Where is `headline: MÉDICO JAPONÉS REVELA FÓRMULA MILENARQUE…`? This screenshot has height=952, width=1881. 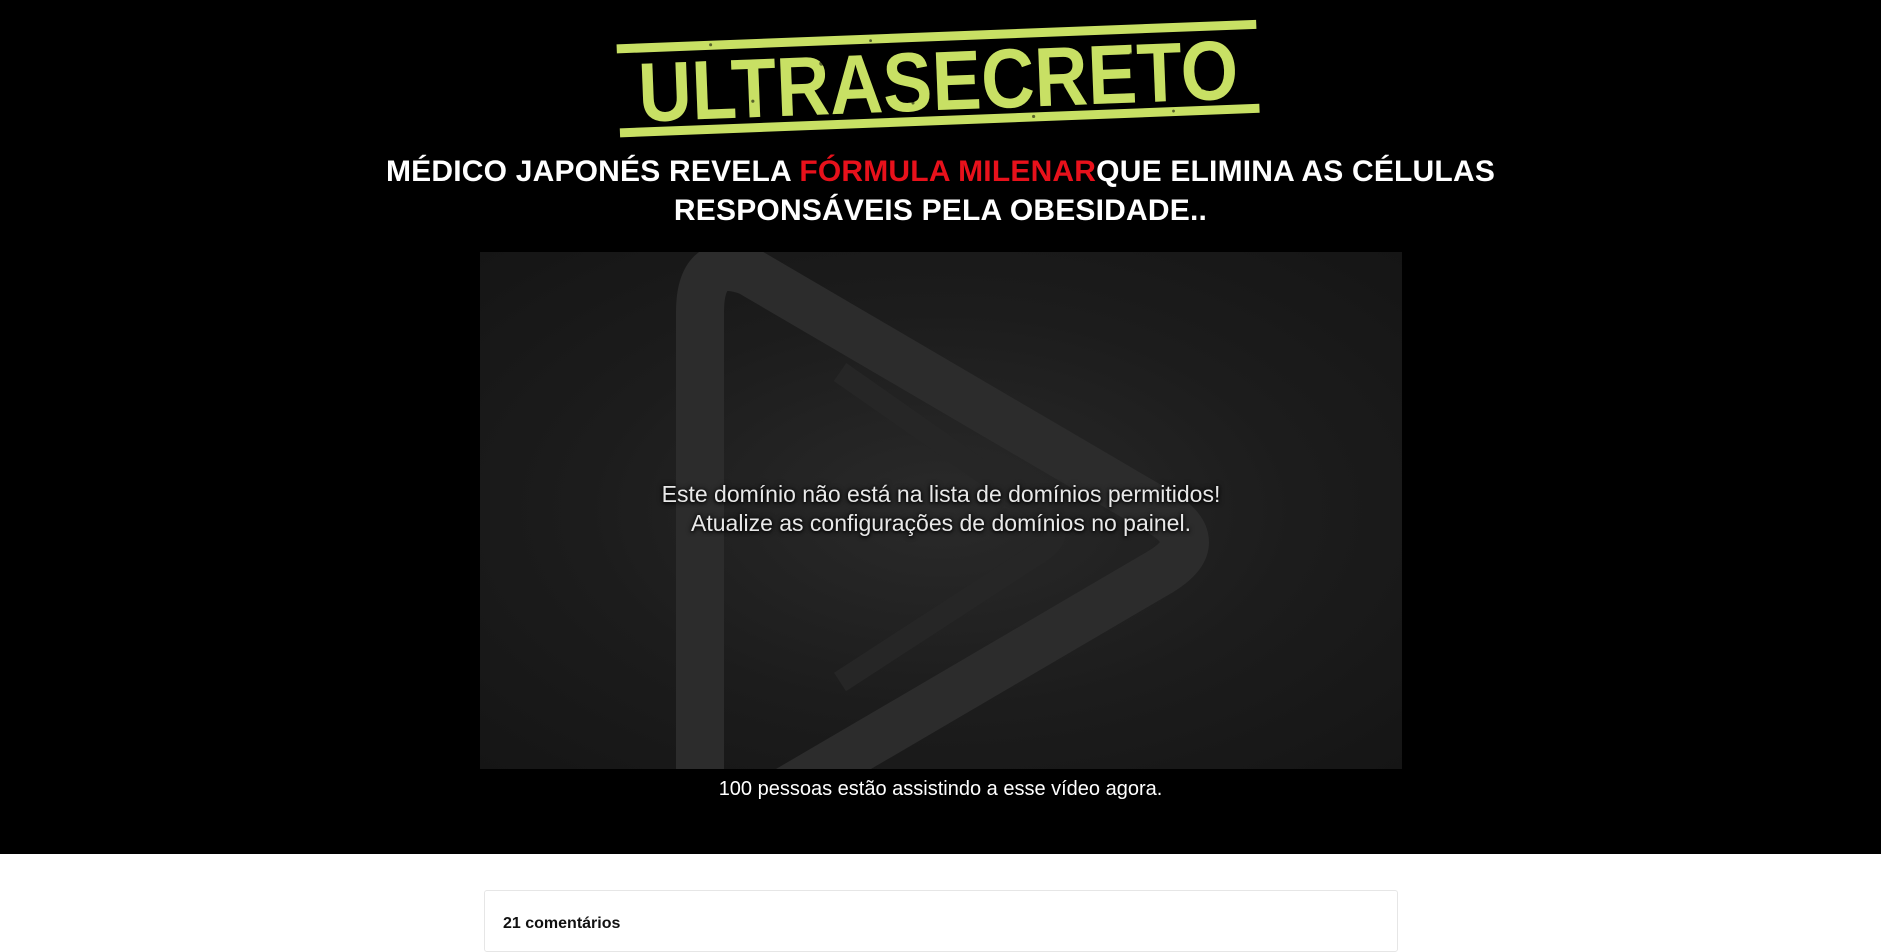 headline: MÉDICO JAPONÉS REVELA FÓRMULA MILENARQUE… is located at coordinates (940, 191).